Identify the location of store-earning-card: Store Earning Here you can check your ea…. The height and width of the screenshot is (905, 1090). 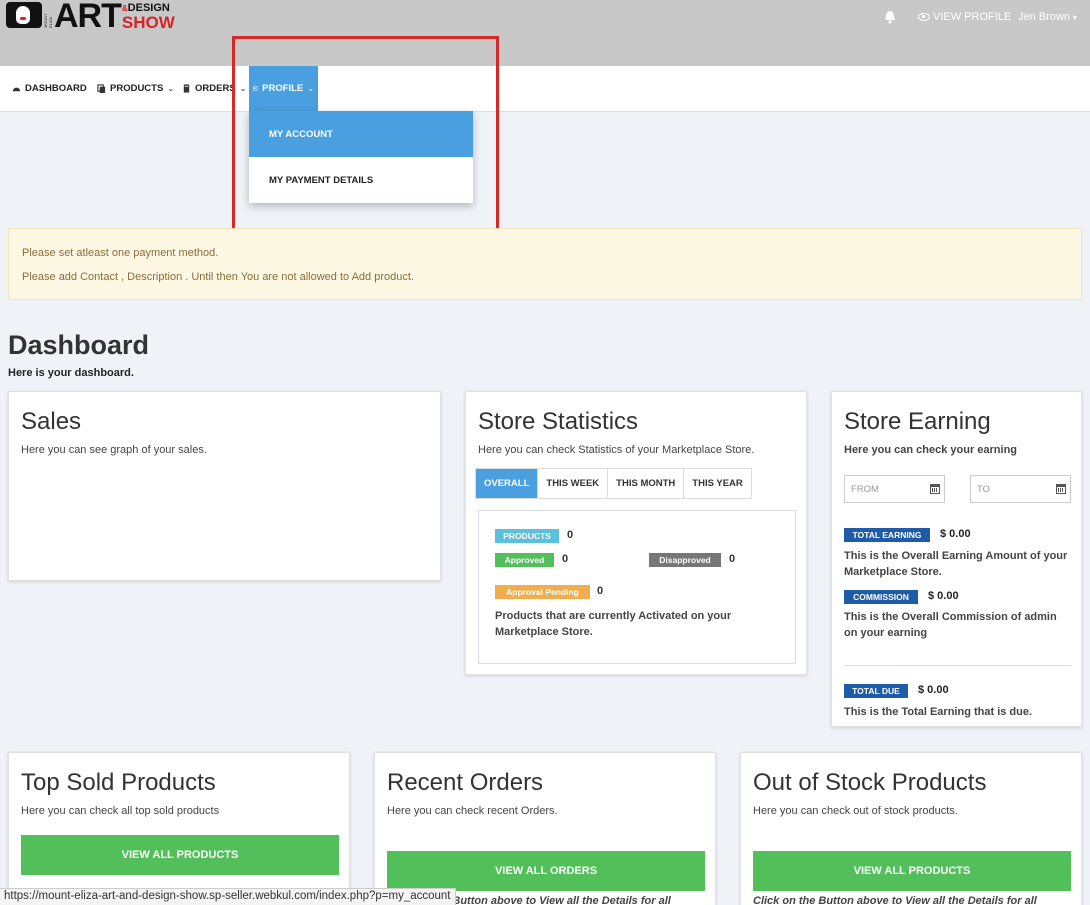
(956, 559).